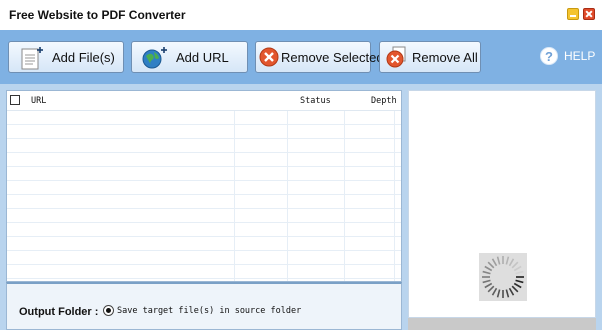  I want to click on add-url-icon, so click(154, 59).